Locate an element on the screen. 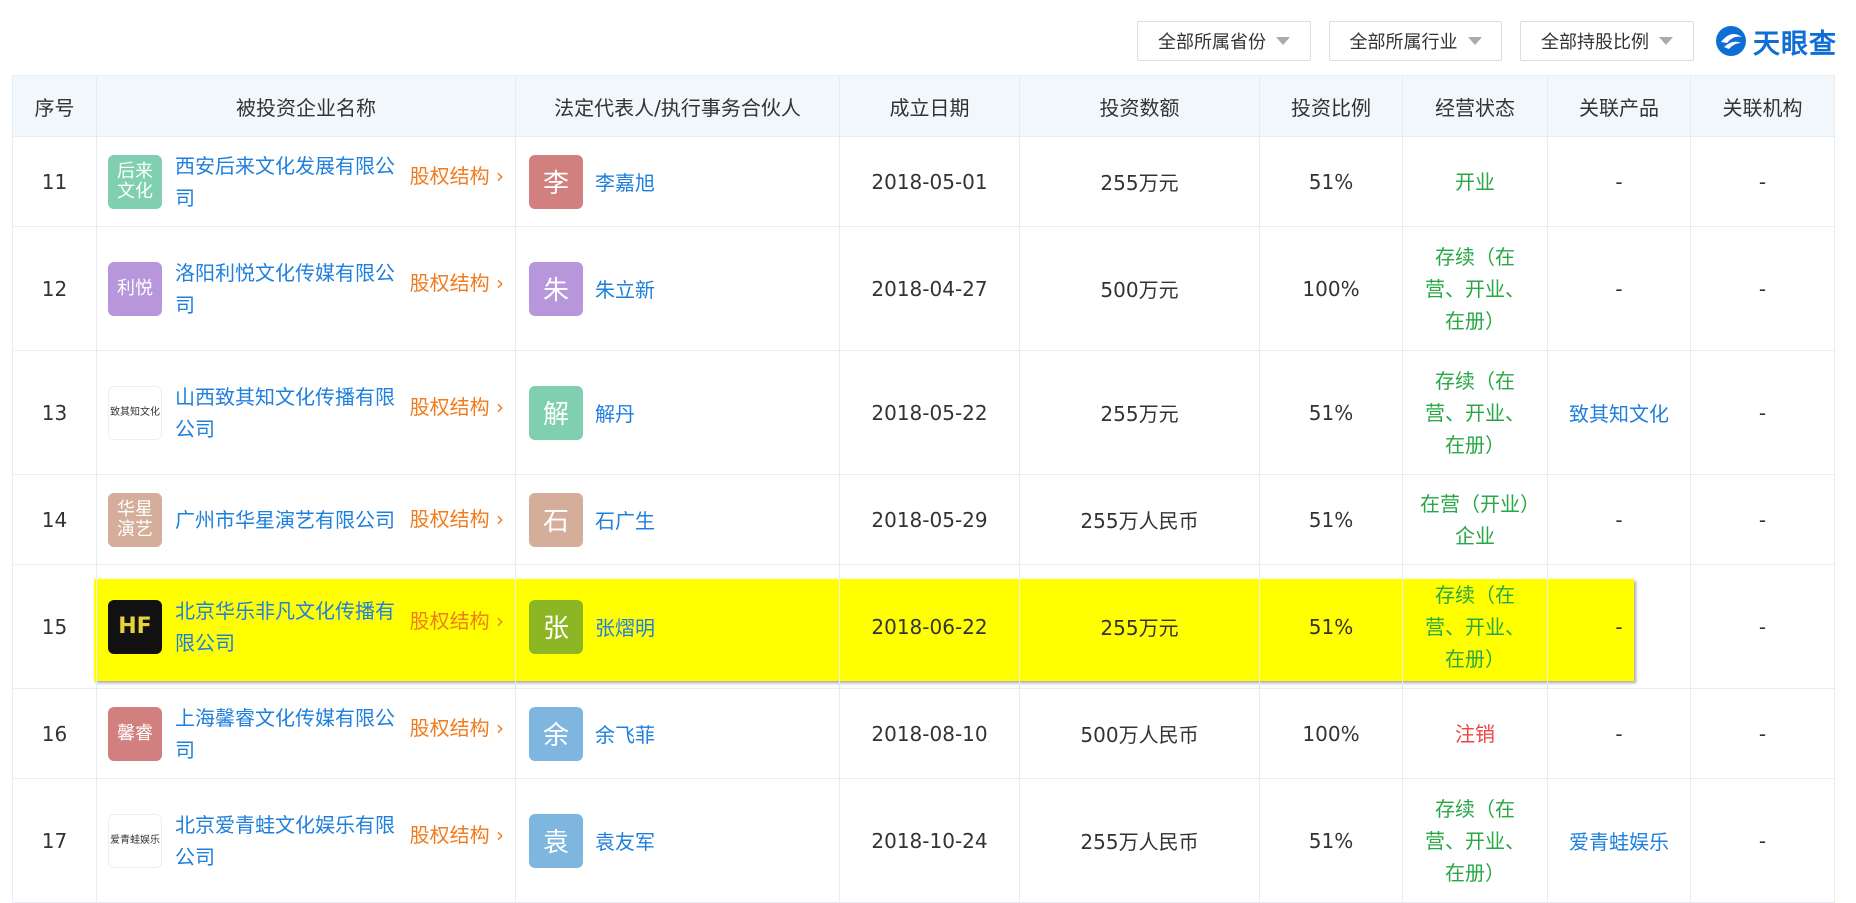  legal-rep-name-link: 李嘉旭 is located at coordinates (625, 181).